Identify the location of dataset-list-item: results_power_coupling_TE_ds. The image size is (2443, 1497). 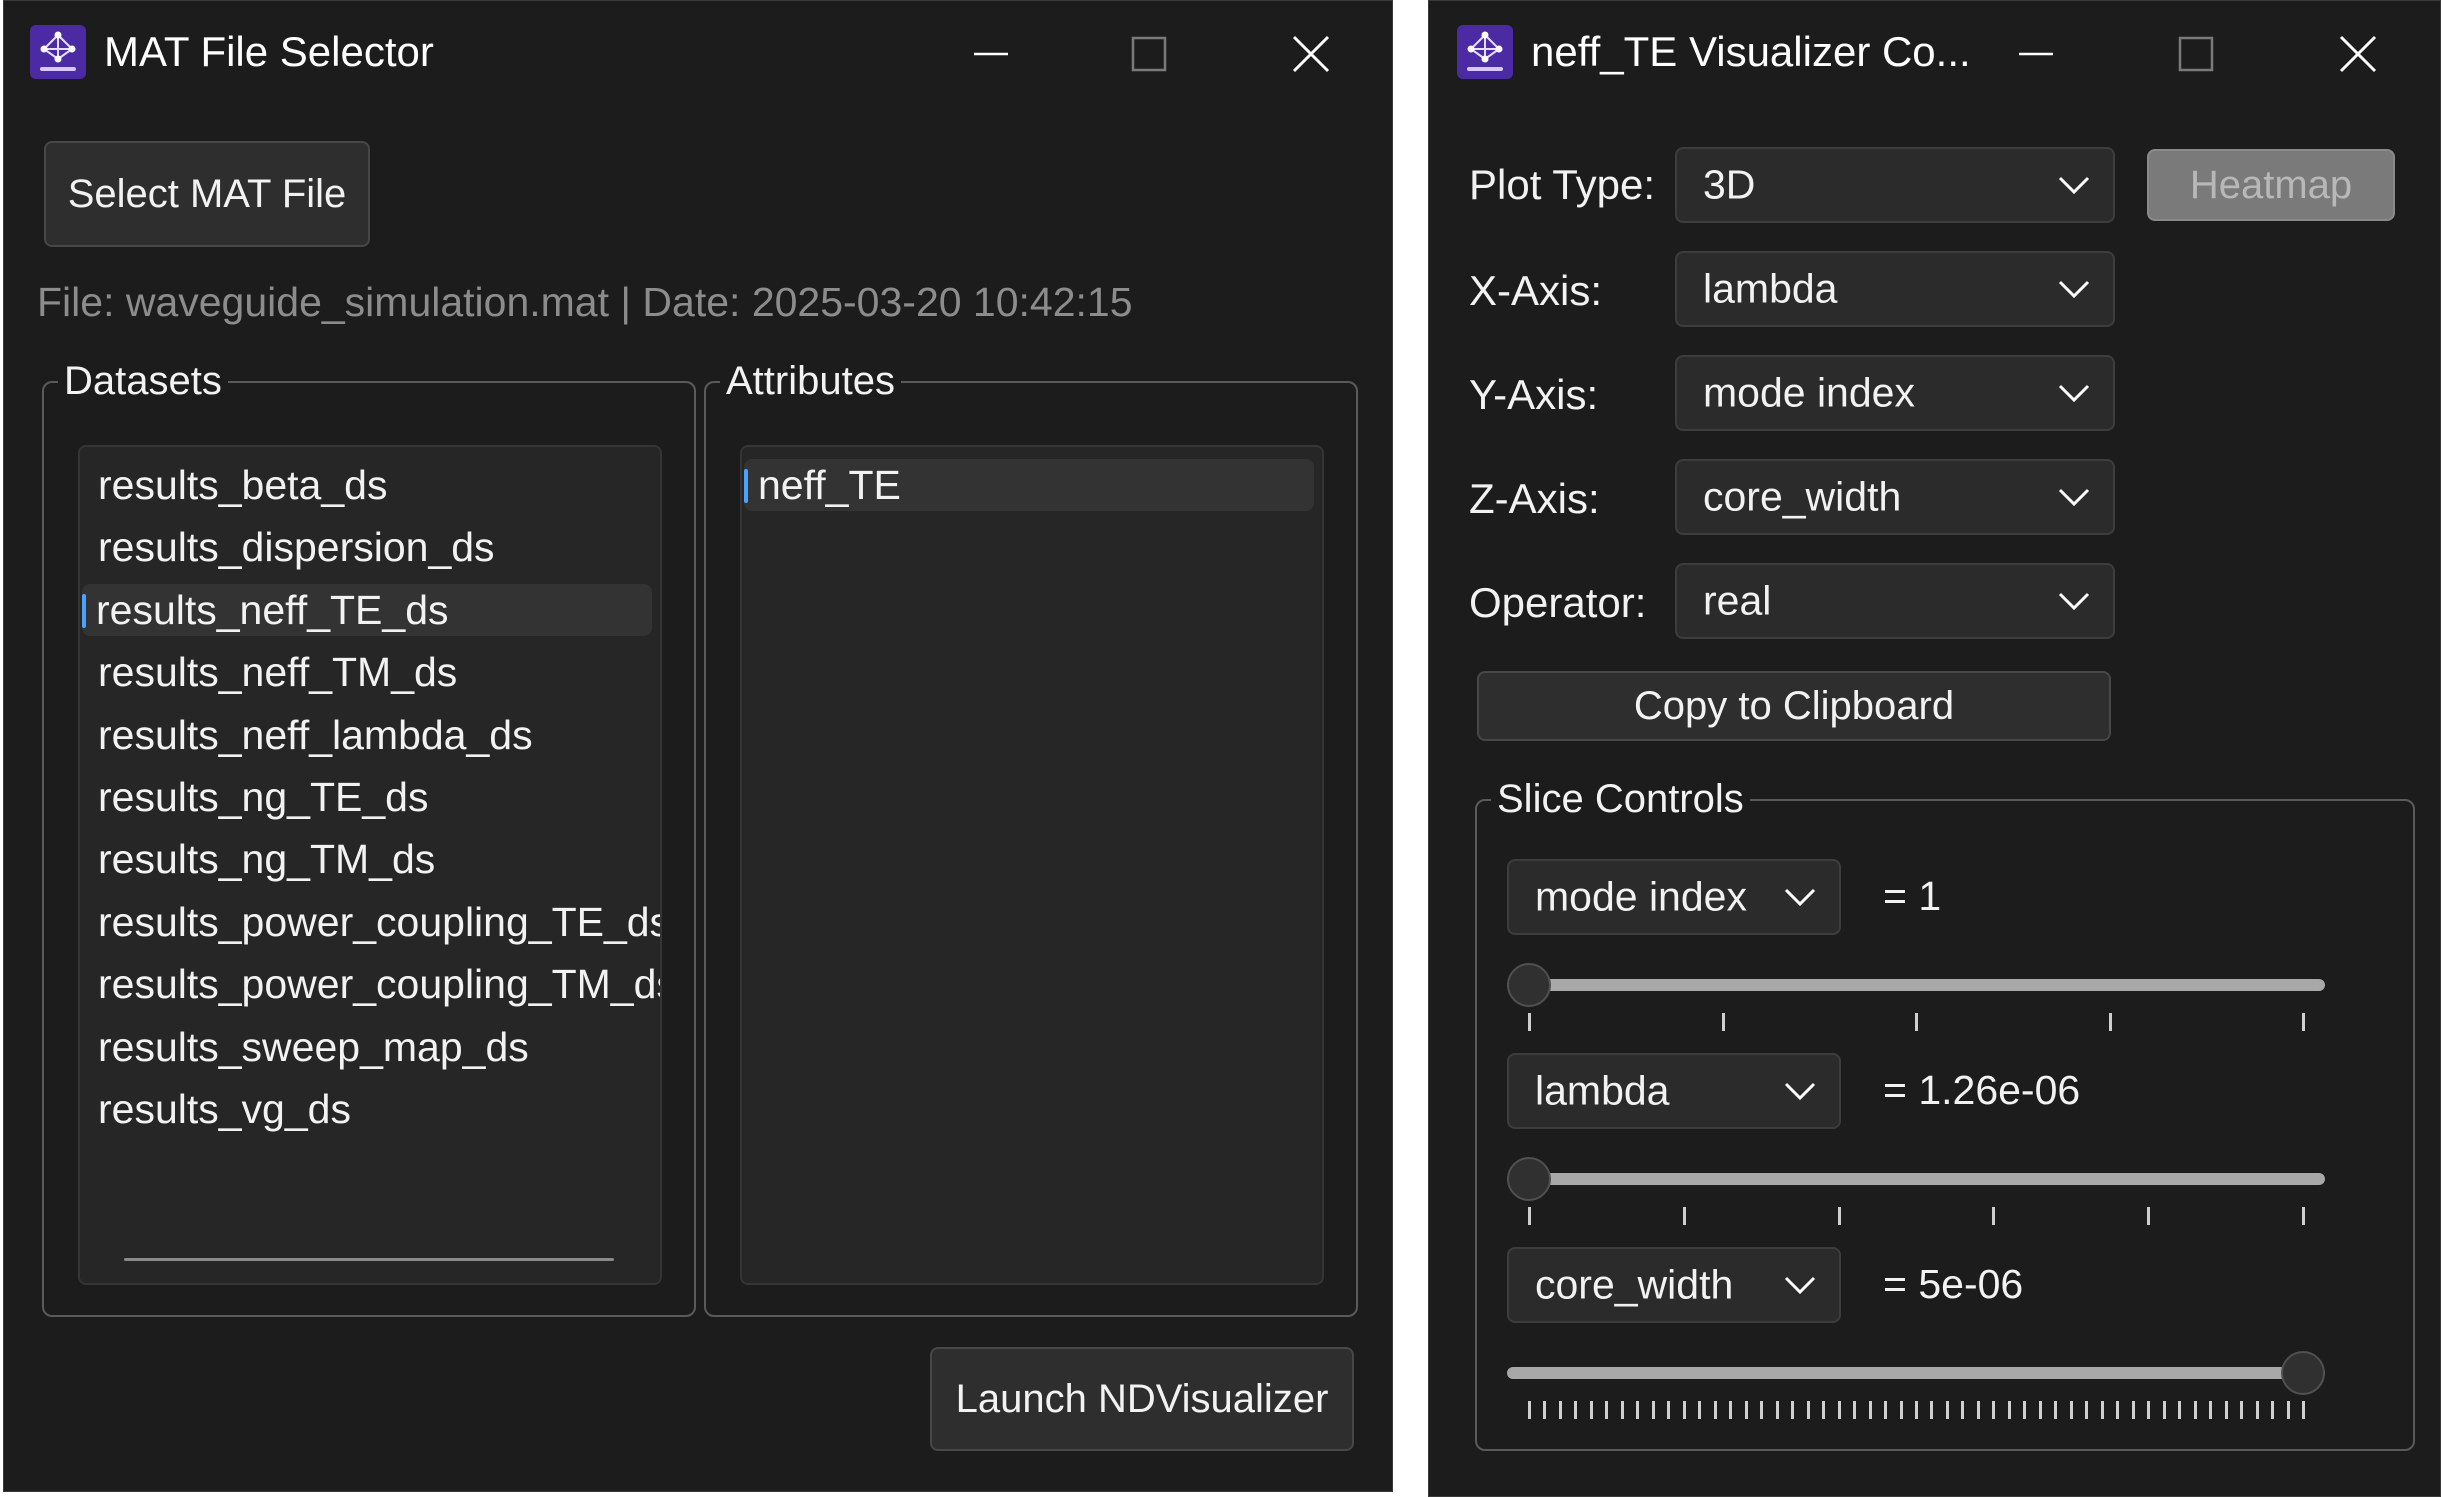
(375, 922).